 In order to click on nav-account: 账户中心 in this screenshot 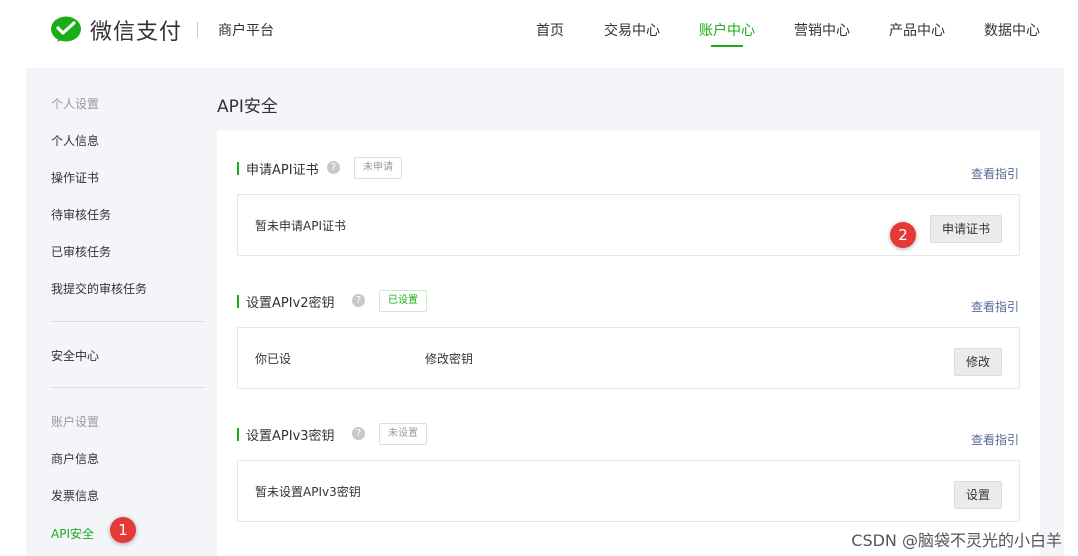, I will do `click(727, 30)`.